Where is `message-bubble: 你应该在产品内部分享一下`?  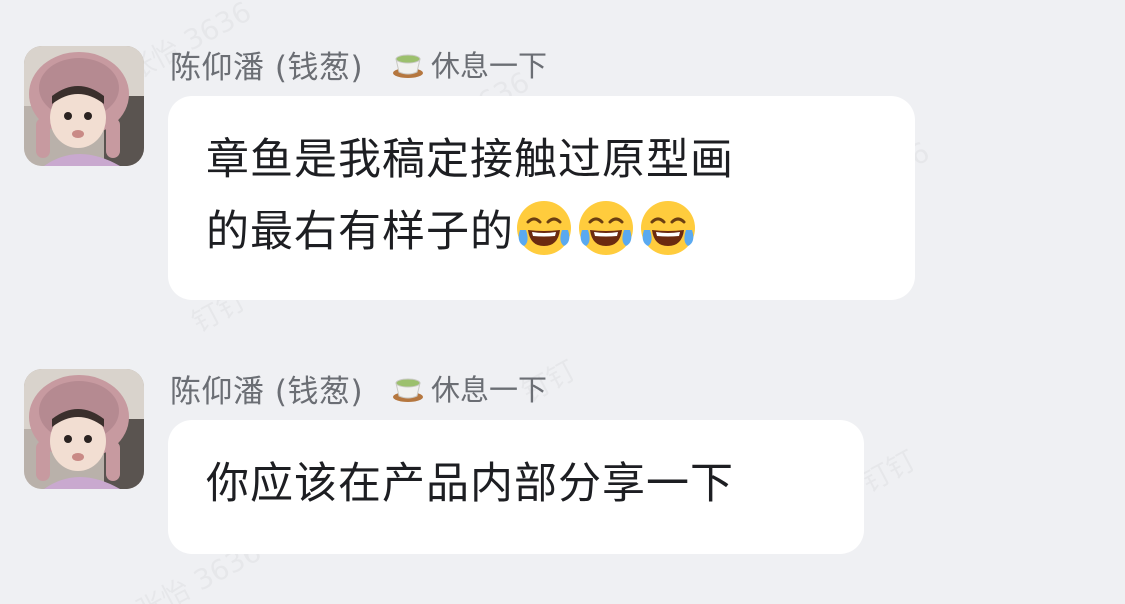 message-bubble: 你应该在产品内部分享一下 is located at coordinates (516, 487).